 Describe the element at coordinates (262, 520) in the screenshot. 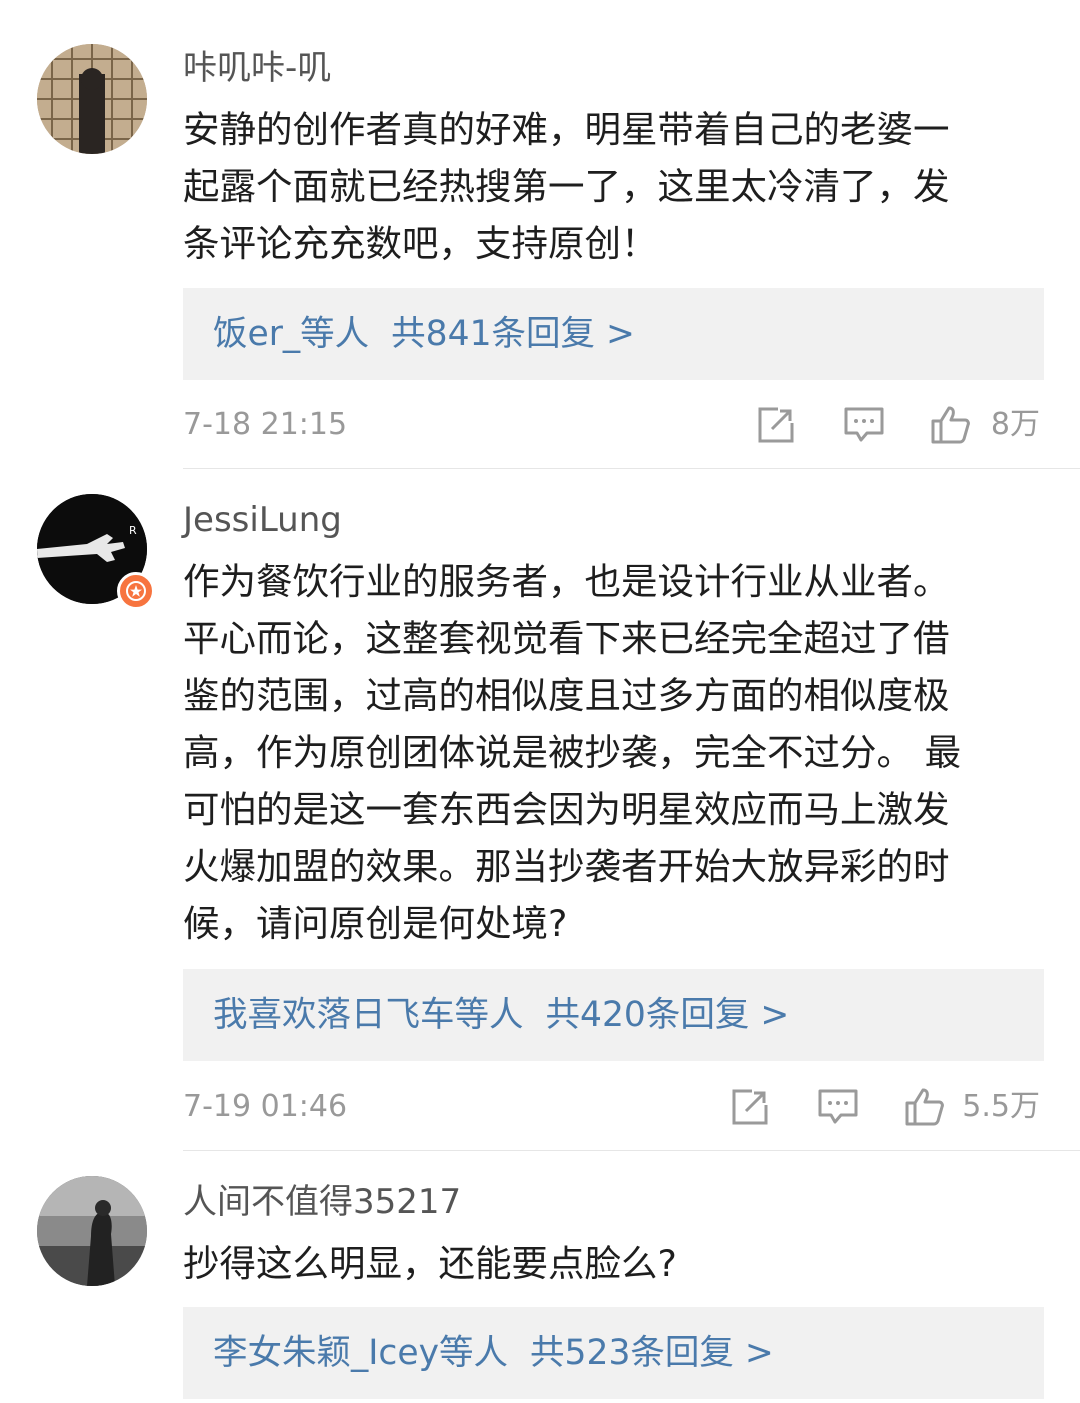

I see `username: JessiLung` at that location.